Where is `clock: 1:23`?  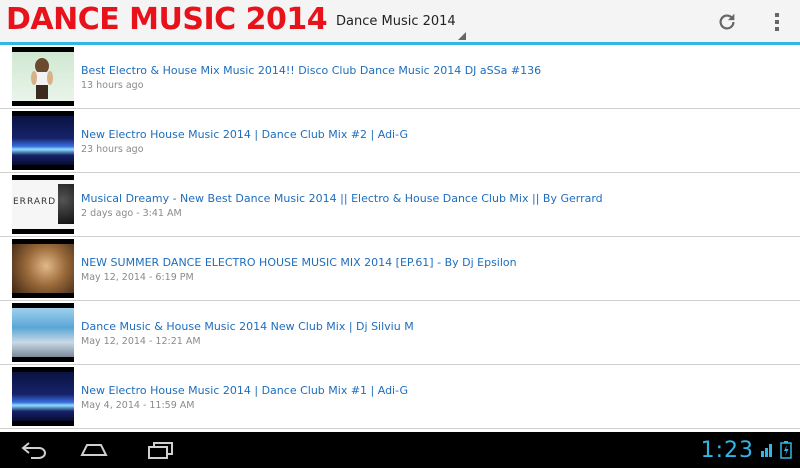
clock: 1:23 is located at coordinates (727, 450).